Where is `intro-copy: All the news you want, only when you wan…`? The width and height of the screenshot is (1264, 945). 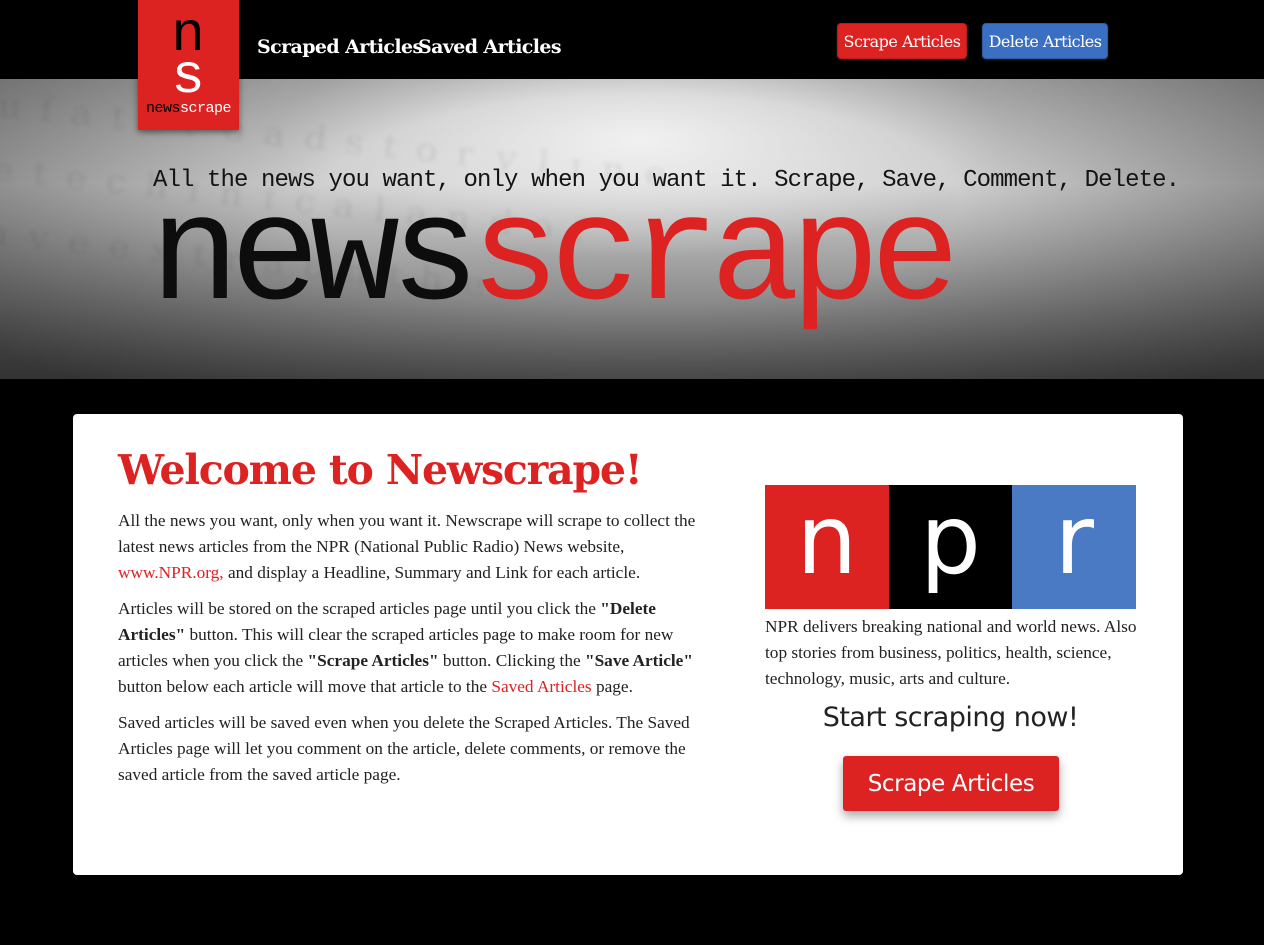
intro-copy: All the news you want, only when you wan… is located at coordinates (413, 653).